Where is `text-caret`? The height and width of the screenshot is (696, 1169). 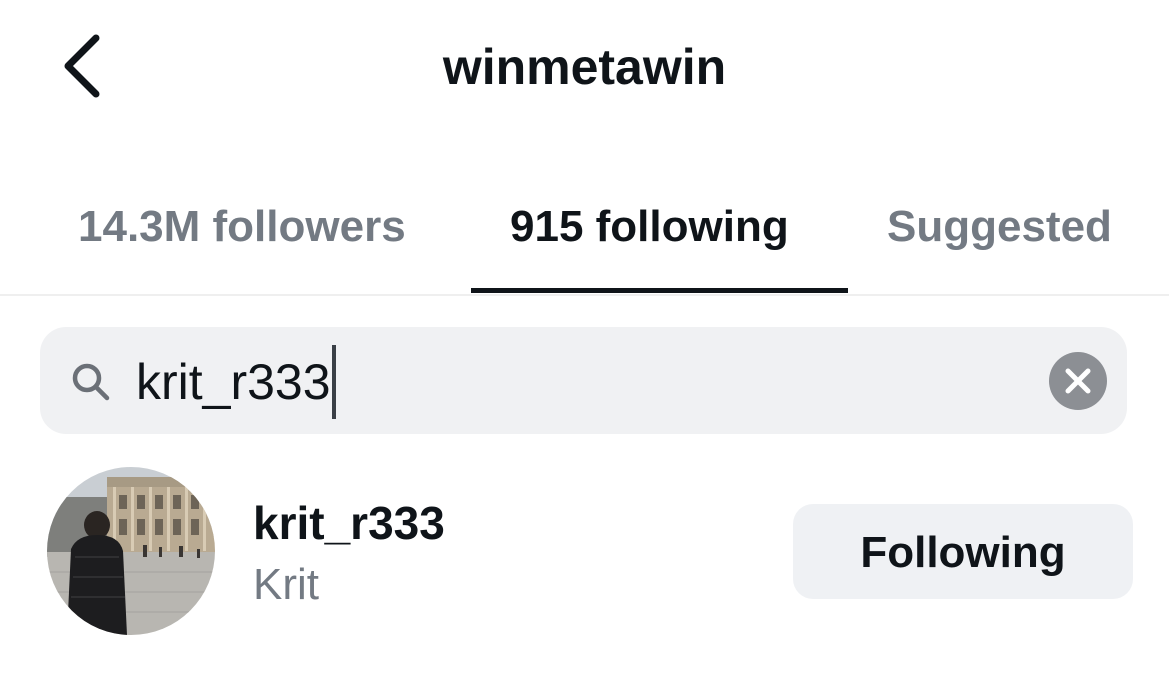
text-caret is located at coordinates (333, 382).